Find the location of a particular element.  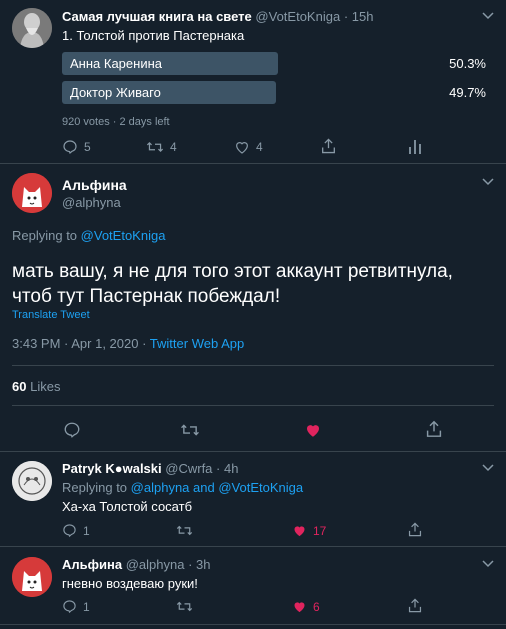

tweet-time: · 4h is located at coordinates (227, 468).